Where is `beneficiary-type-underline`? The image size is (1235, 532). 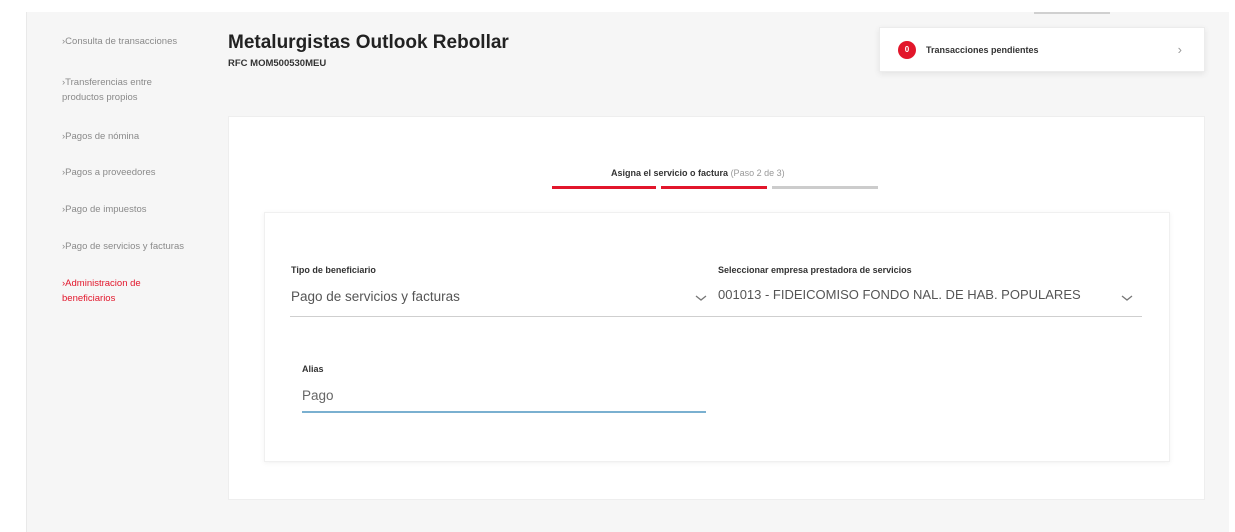 beneficiary-type-underline is located at coordinates (497, 316).